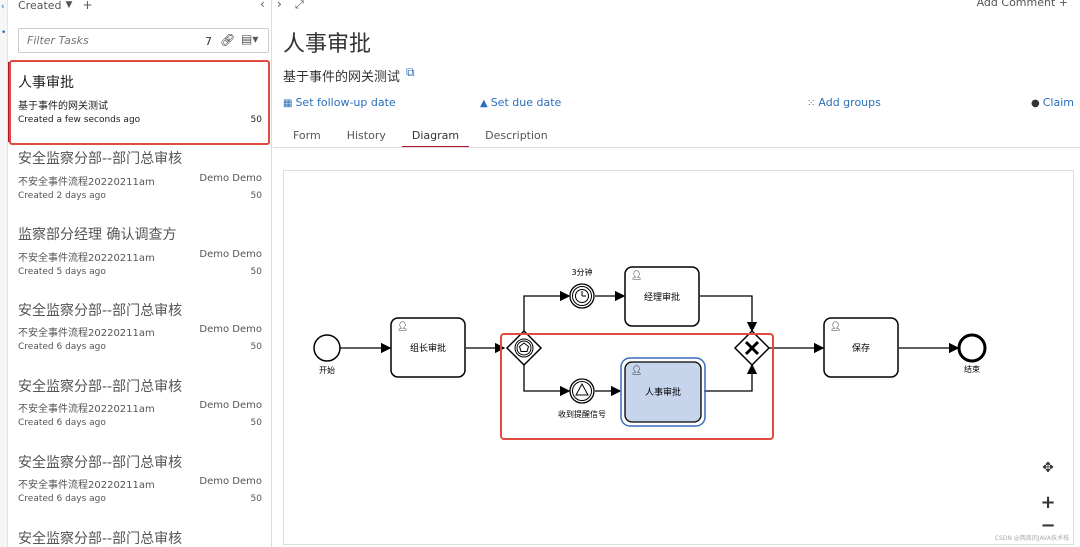 The height and width of the screenshot is (547, 1080). What do you see at coordinates (520, 102) in the screenshot?
I see `set-due-date-button: ▲ Set due date` at bounding box center [520, 102].